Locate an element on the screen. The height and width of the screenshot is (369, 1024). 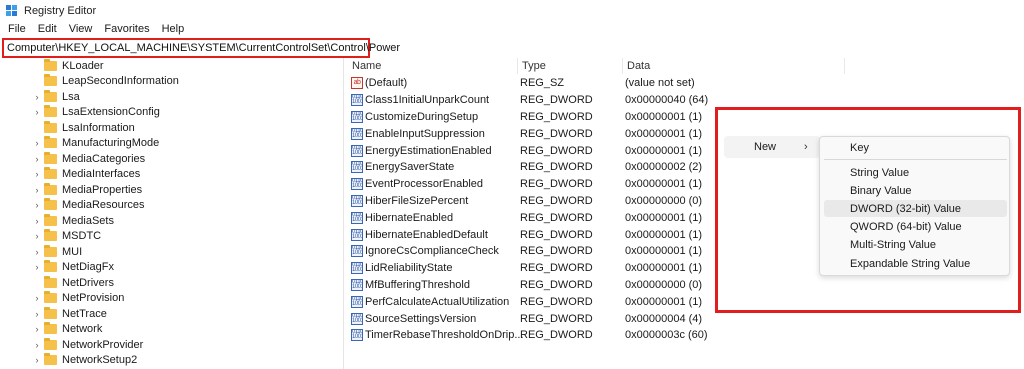
menu-favorites: Favorites is located at coordinates (126, 29).